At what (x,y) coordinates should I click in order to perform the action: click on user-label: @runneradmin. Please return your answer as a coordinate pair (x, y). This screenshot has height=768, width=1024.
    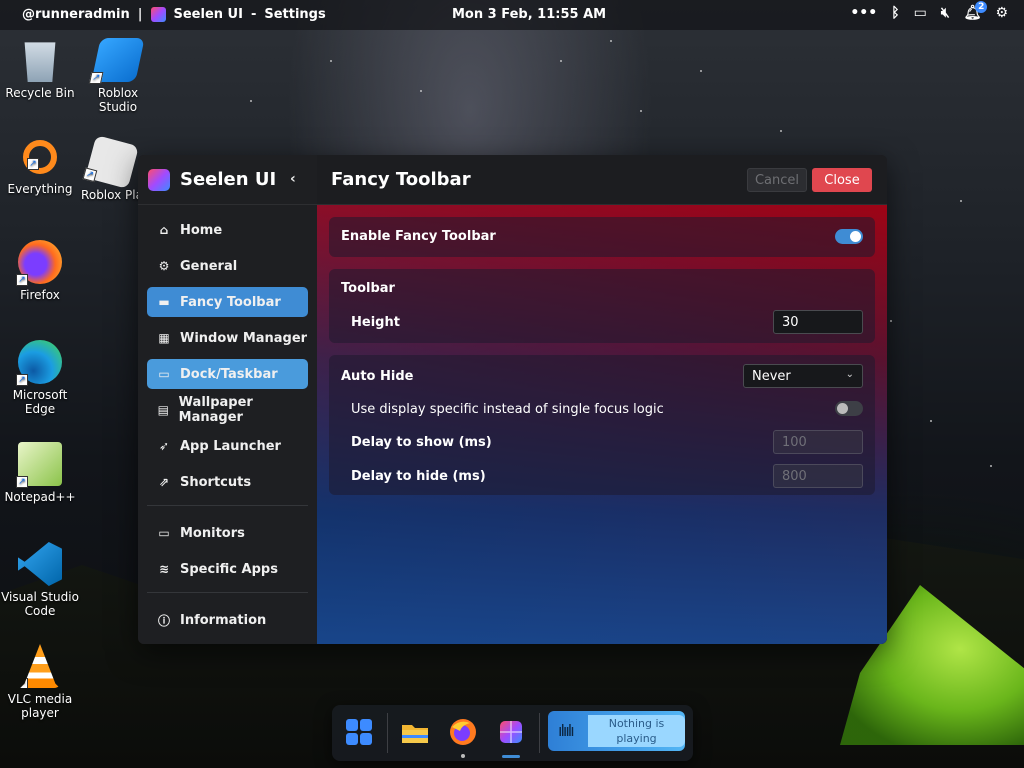
    Looking at the image, I should click on (76, 14).